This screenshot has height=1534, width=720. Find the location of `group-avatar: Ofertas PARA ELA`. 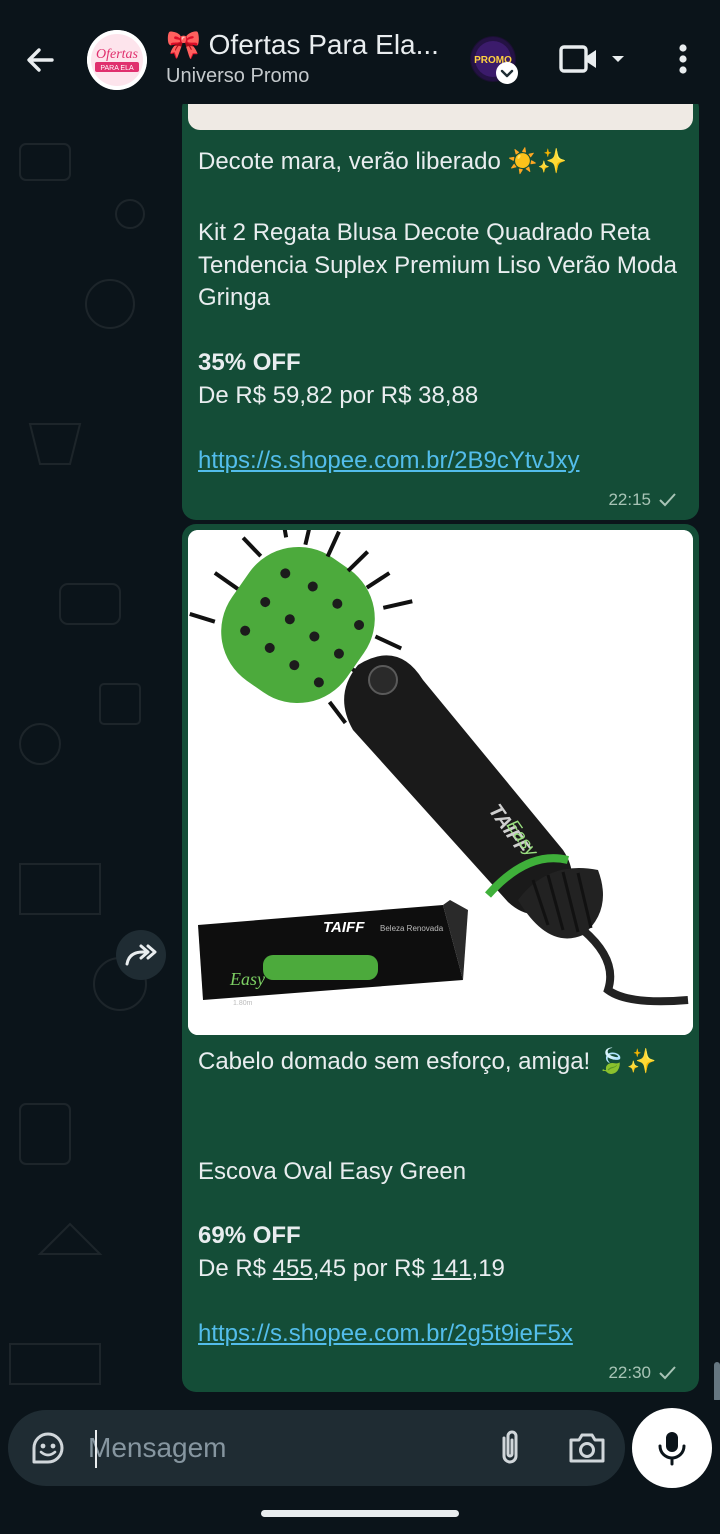

group-avatar: Ofertas PARA ELA is located at coordinates (117, 60).